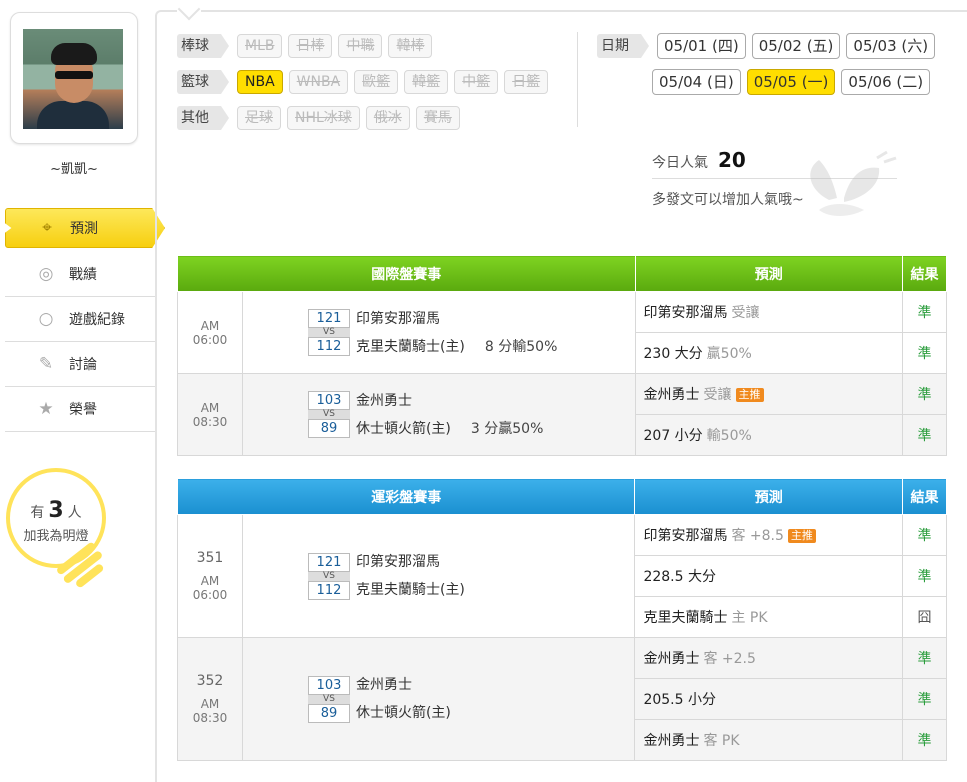  Describe the element at coordinates (74, 169) in the screenshot. I see `user-name: ~凱凱~` at that location.